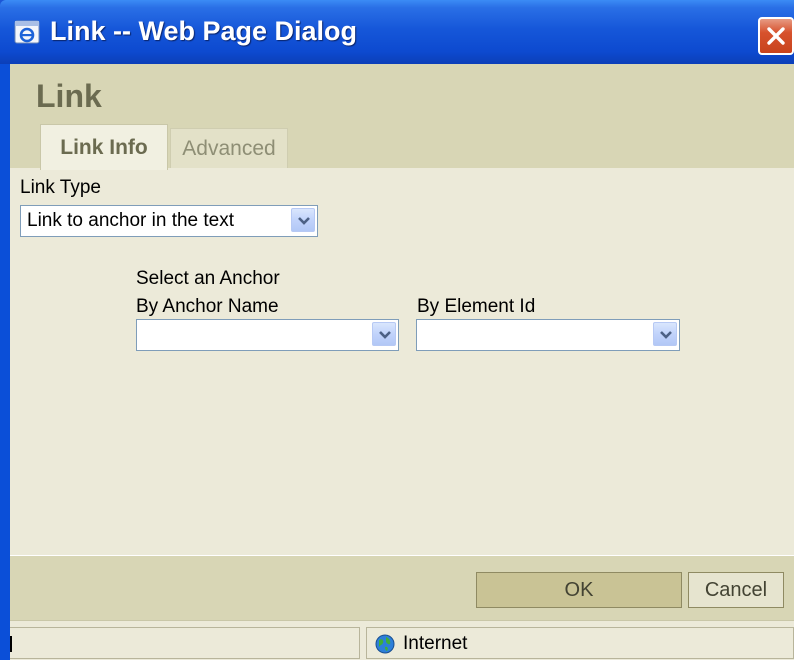  What do you see at coordinates (204, 31) in the screenshot?
I see `window-title: Link -- Web Page Dialog` at bounding box center [204, 31].